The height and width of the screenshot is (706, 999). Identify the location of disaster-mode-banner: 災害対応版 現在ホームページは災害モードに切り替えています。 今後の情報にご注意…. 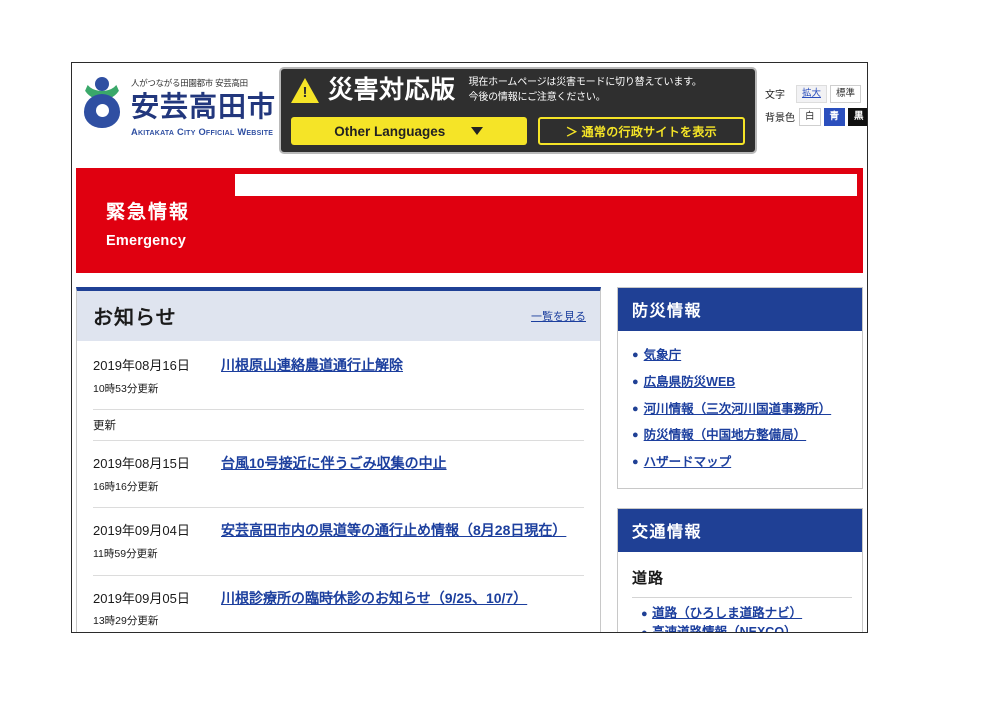
(518, 110).